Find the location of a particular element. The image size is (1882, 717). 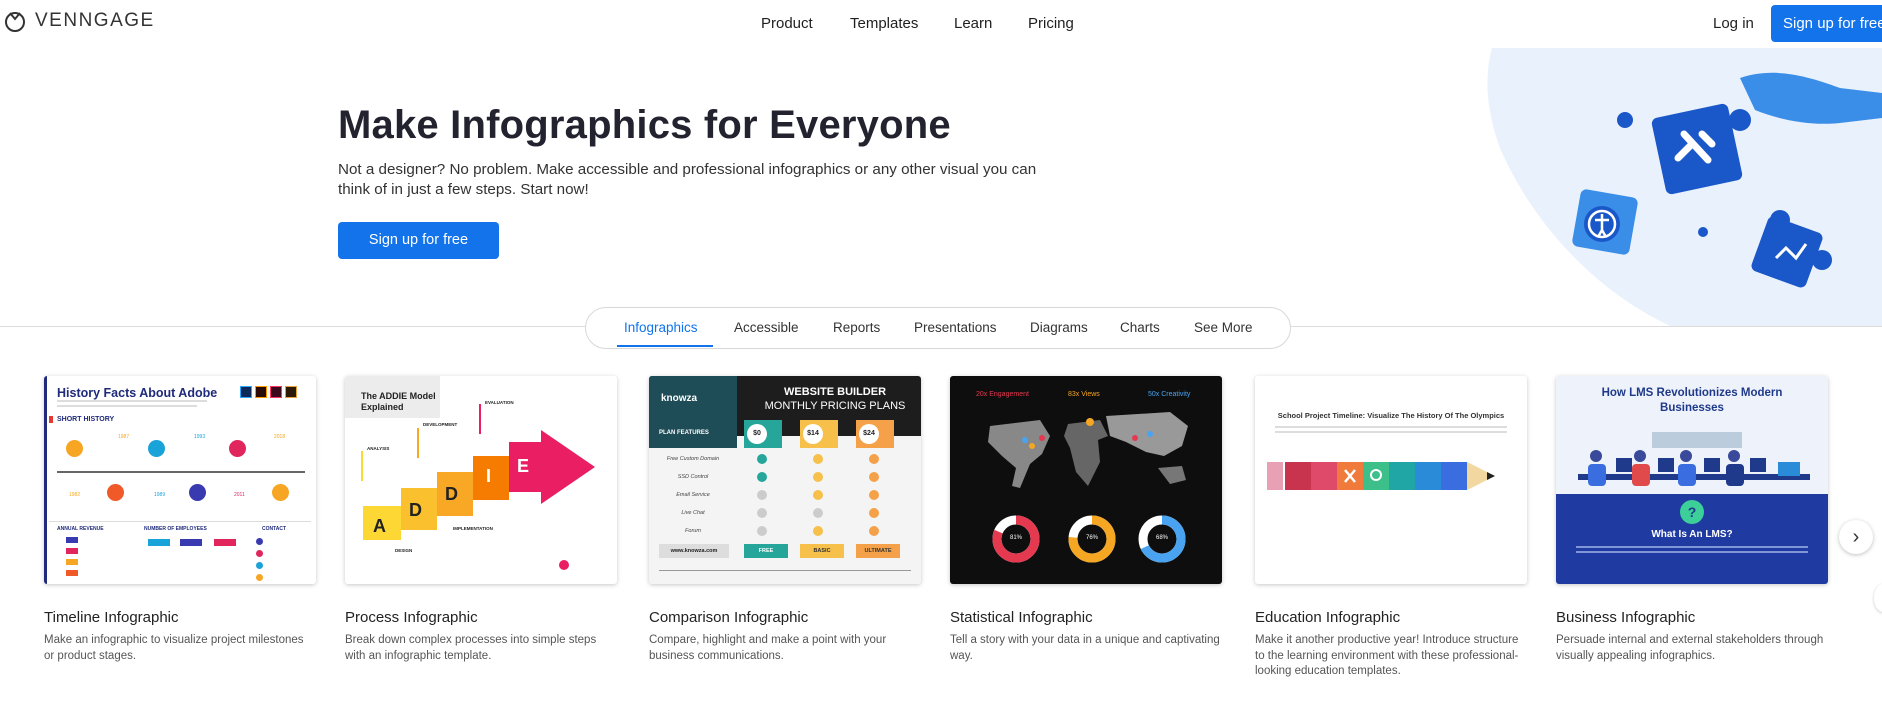

addie-staircase-graphic is located at coordinates (479, 485).